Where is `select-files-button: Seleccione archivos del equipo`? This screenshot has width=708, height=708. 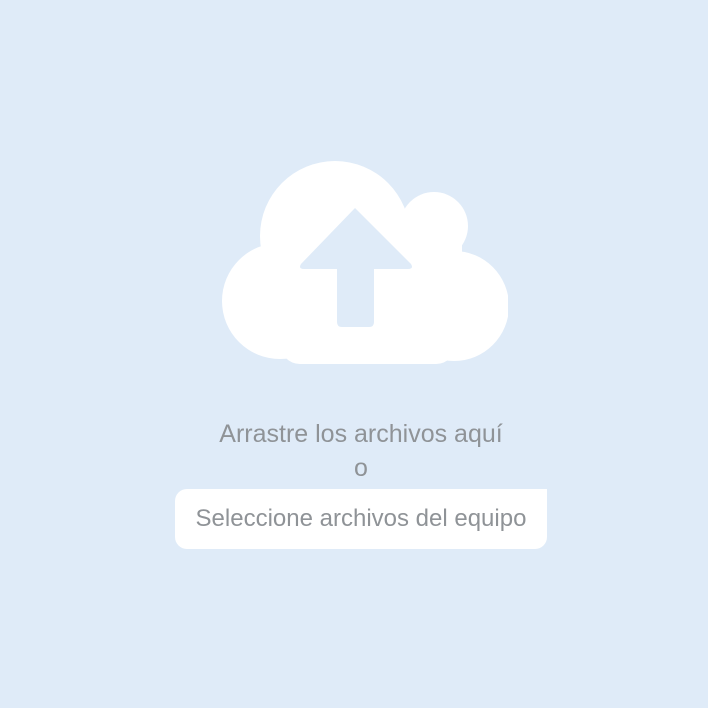 select-files-button: Seleccione archivos del equipo is located at coordinates (361, 519).